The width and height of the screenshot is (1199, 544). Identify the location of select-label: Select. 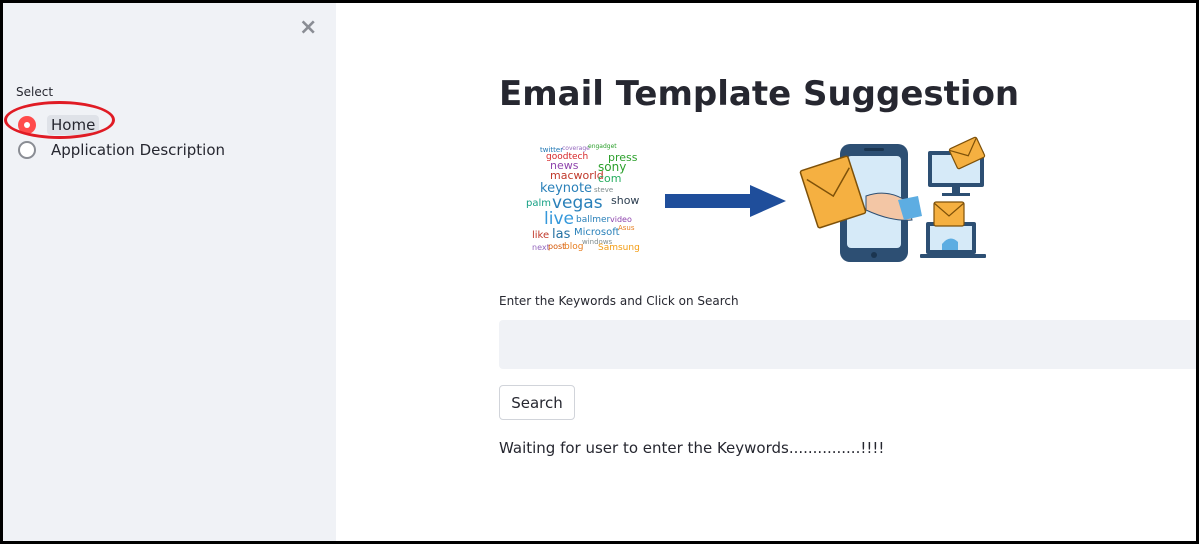
(35, 92).